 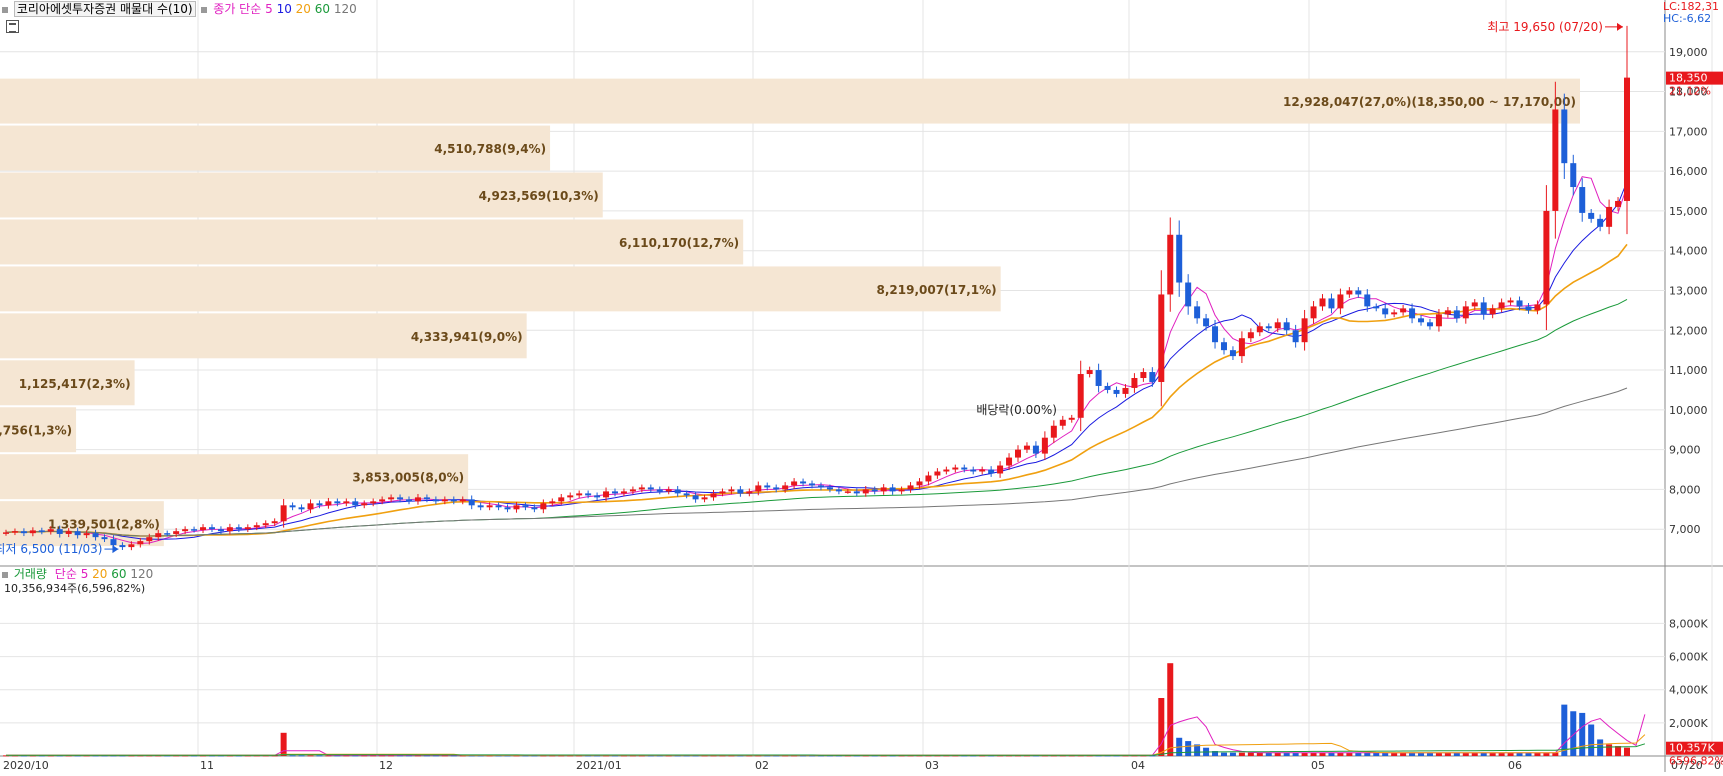 What do you see at coordinates (936, 290) in the screenshot?
I see `volume-profile-label: 8,219,007(17,1%)` at bounding box center [936, 290].